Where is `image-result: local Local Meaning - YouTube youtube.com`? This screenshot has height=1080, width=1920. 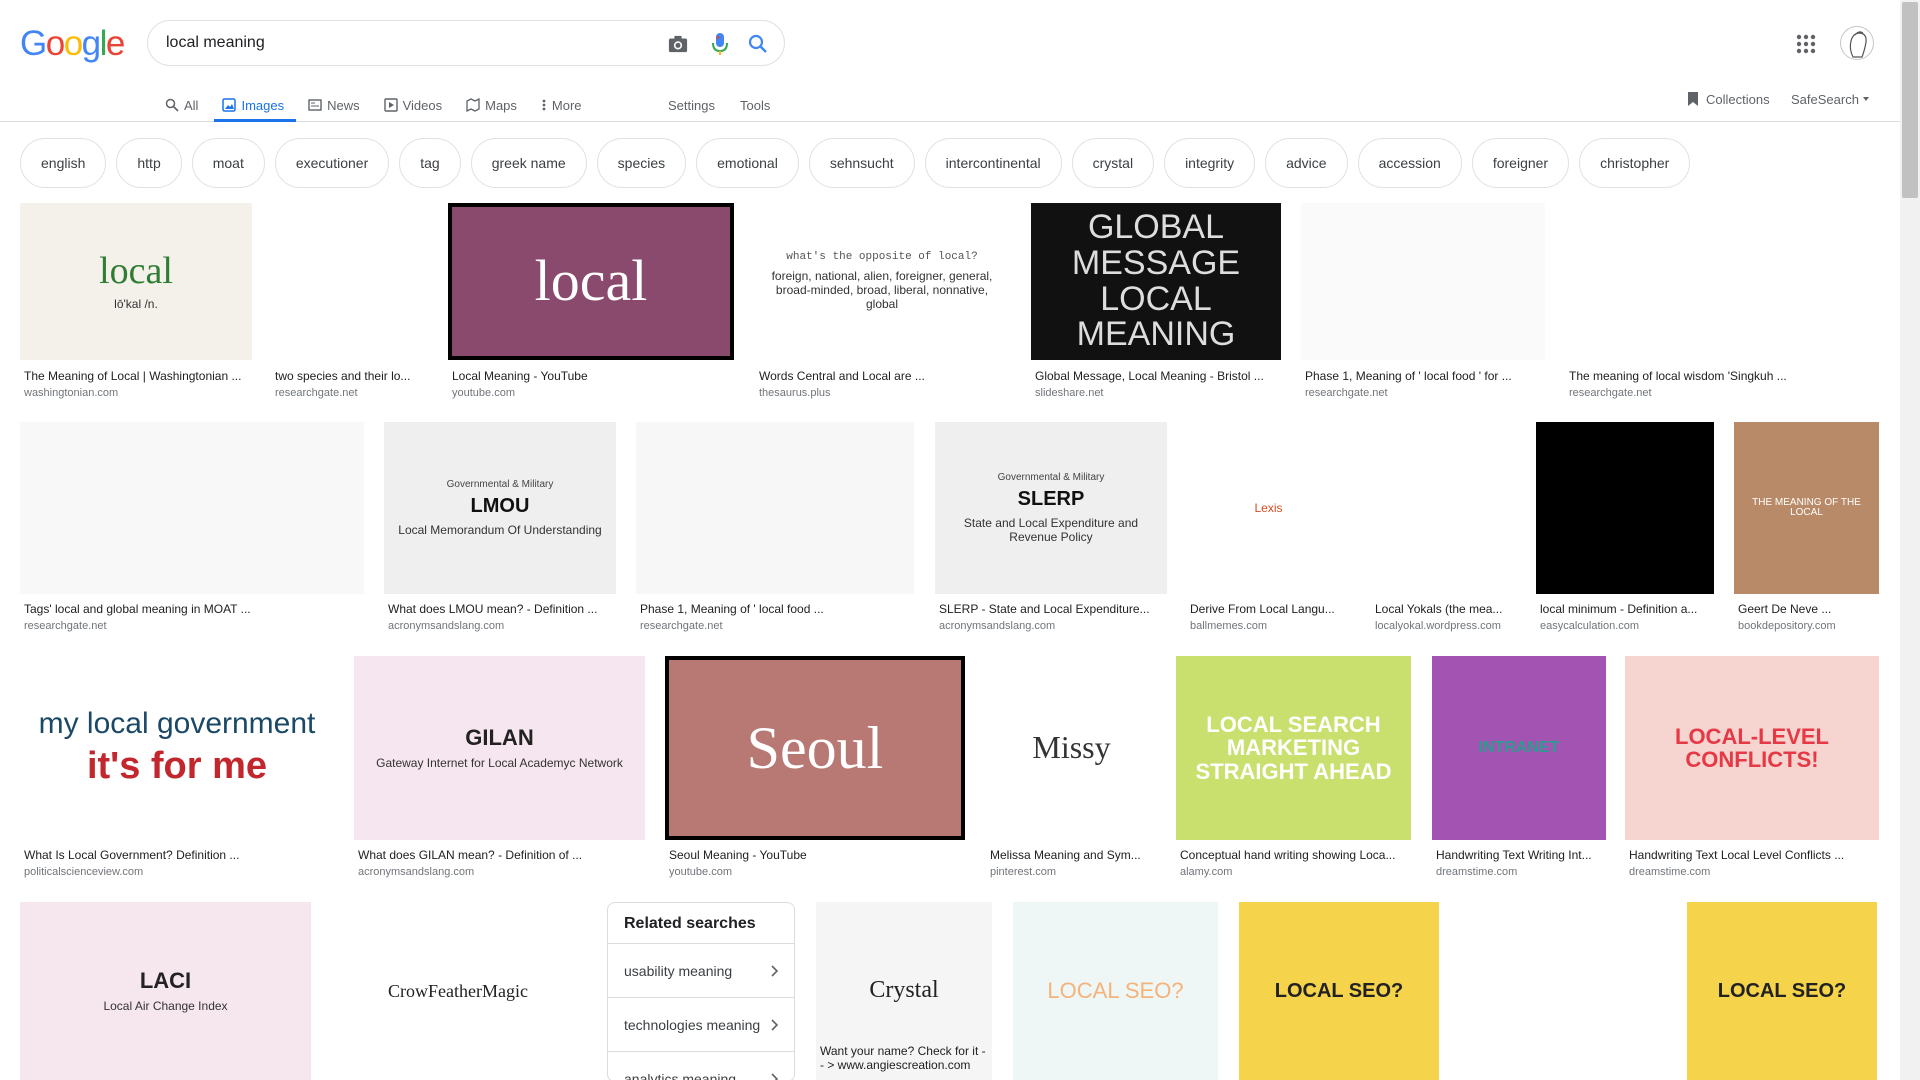 image-result: local Local Meaning - YouTube youtube.com is located at coordinates (591, 301).